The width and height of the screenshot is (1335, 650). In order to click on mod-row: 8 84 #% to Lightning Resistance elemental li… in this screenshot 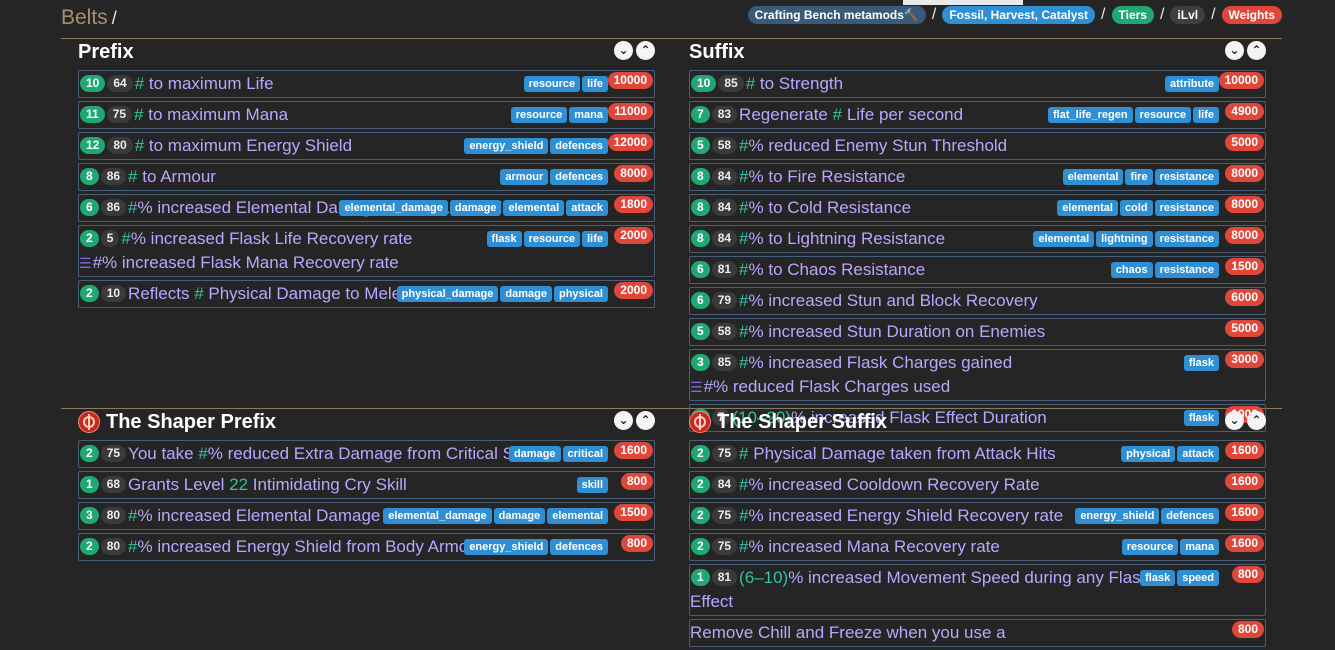, I will do `click(977, 239)`.